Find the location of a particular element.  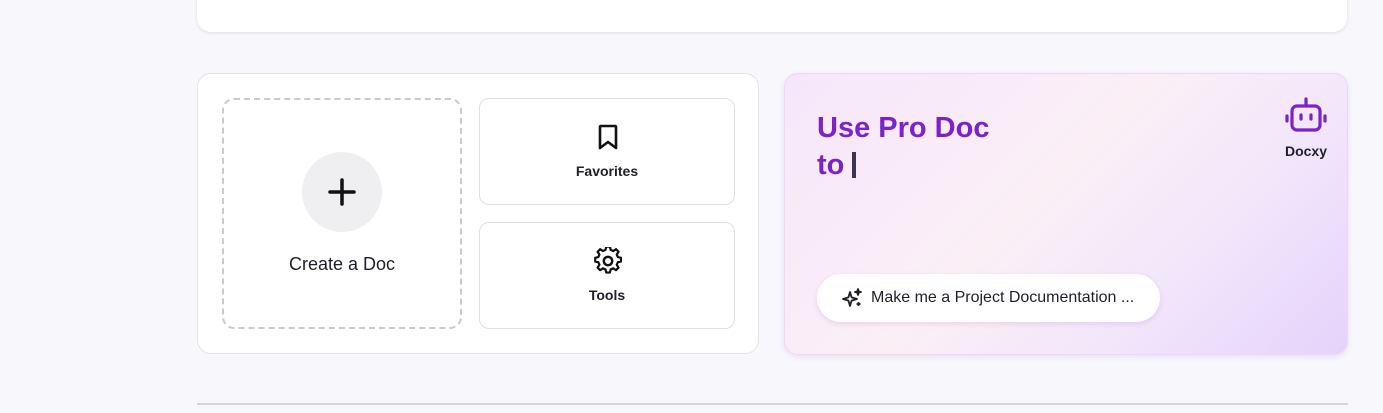

pro-title: Use Pro Doc to is located at coordinates (903, 147).